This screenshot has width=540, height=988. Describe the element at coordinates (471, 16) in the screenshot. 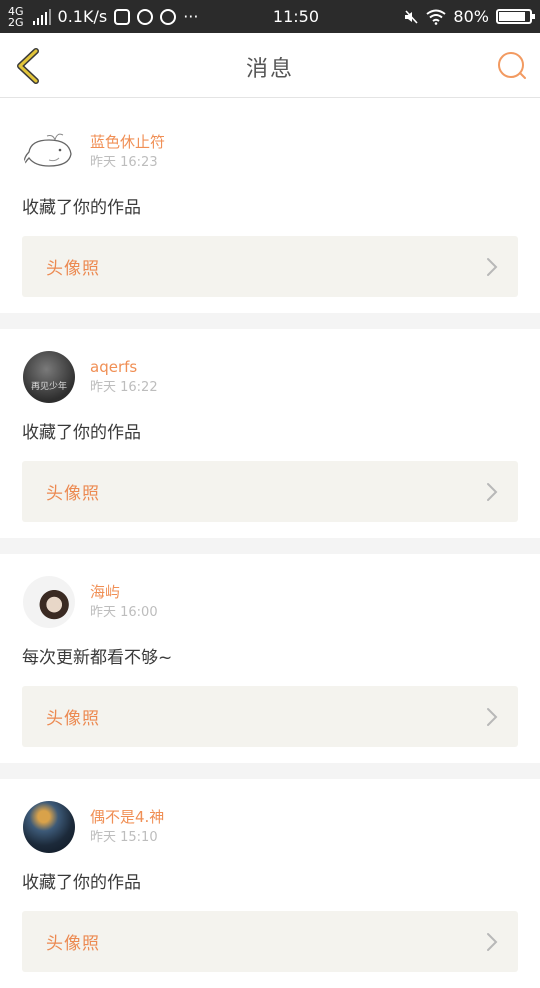

I see `battery-percent: 80%` at that location.